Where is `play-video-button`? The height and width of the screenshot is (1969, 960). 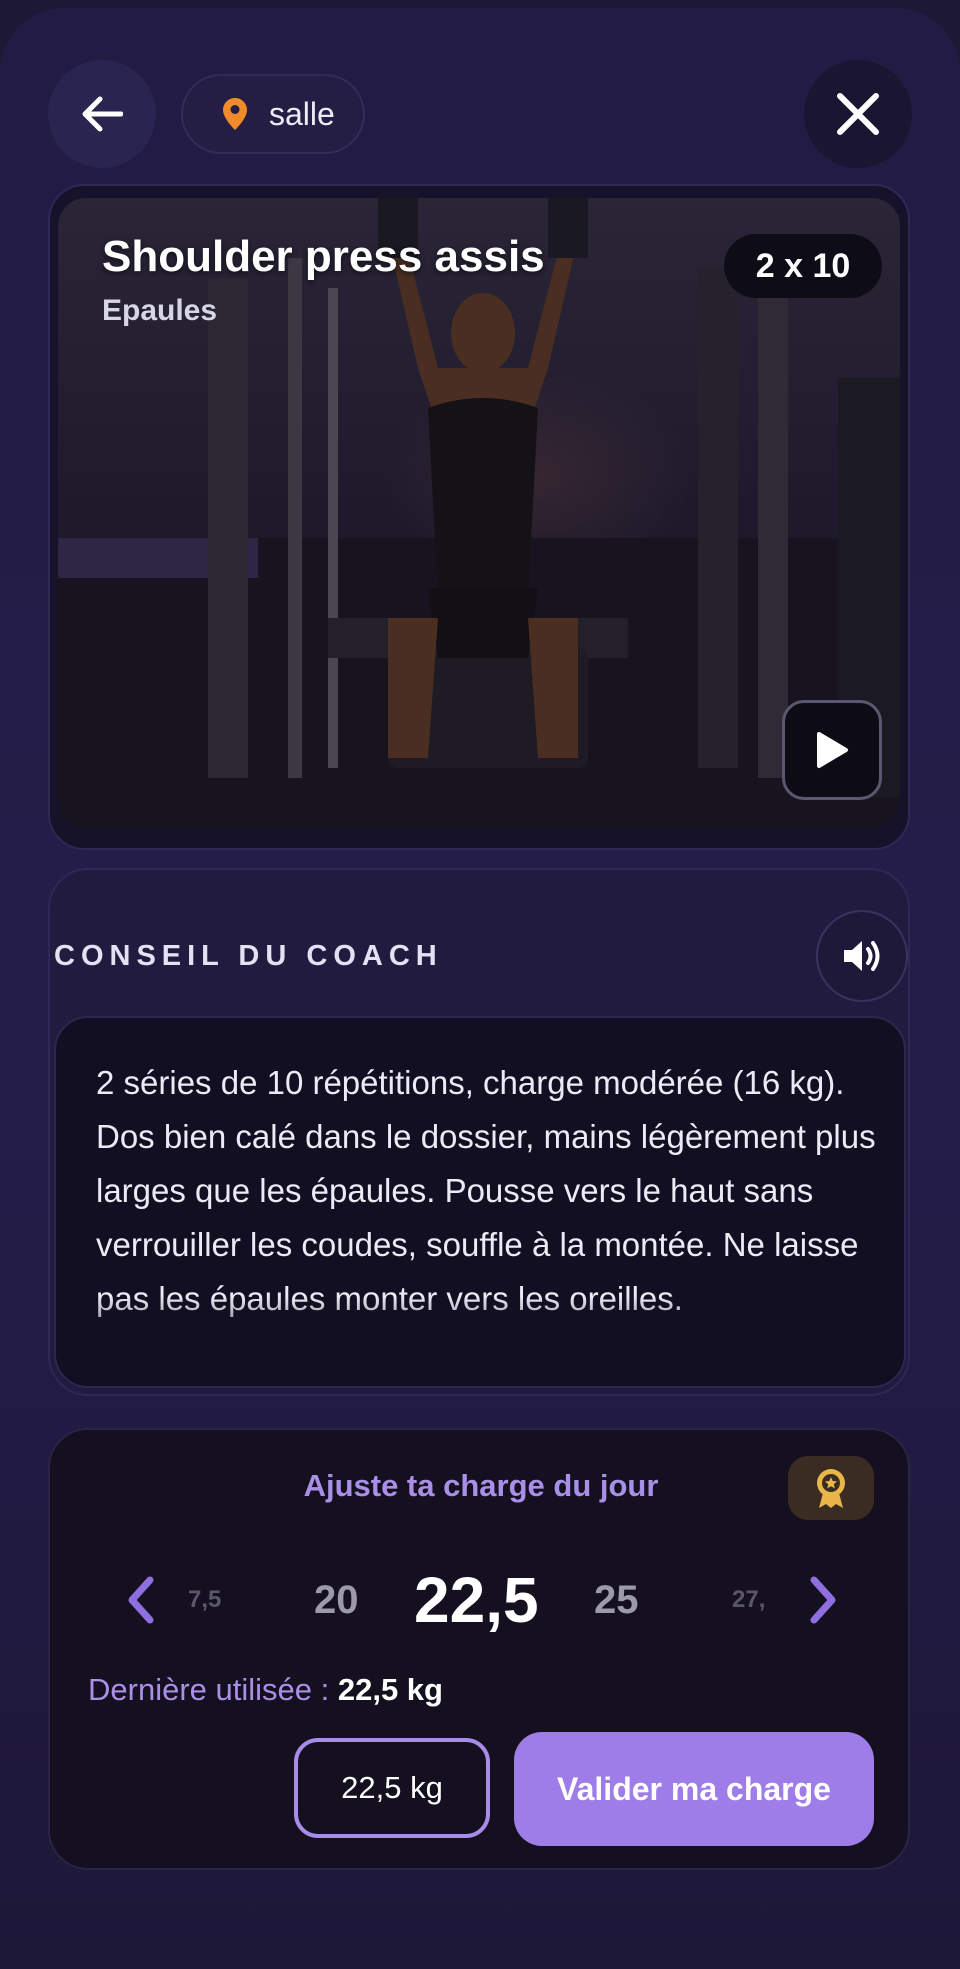
play-video-button is located at coordinates (832, 750).